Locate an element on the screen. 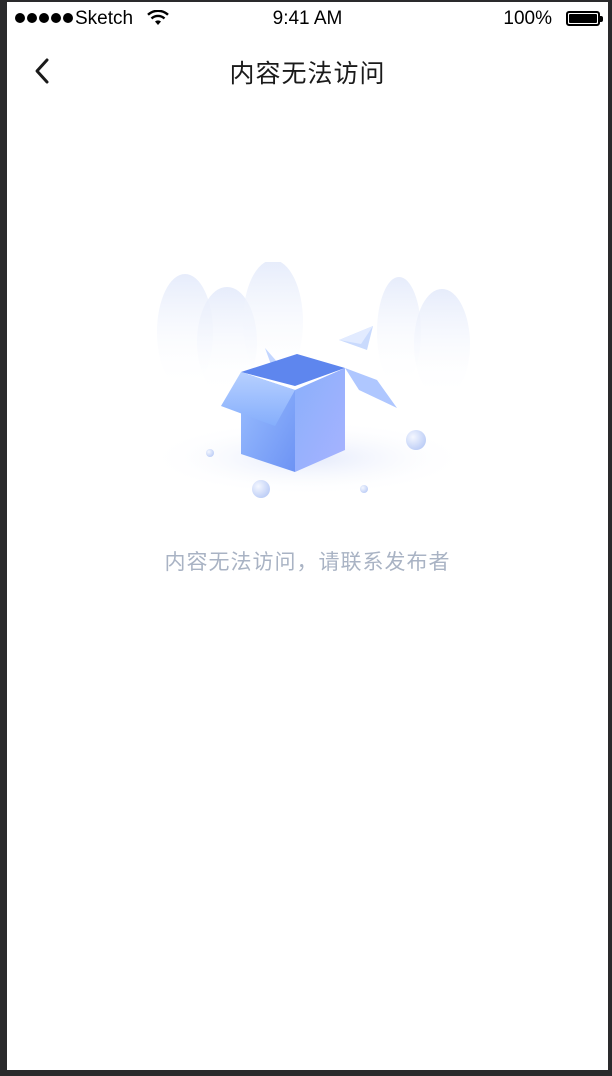 Image resolution: width=612 pixels, height=1076 pixels. battery-percent: 100% is located at coordinates (527, 18).